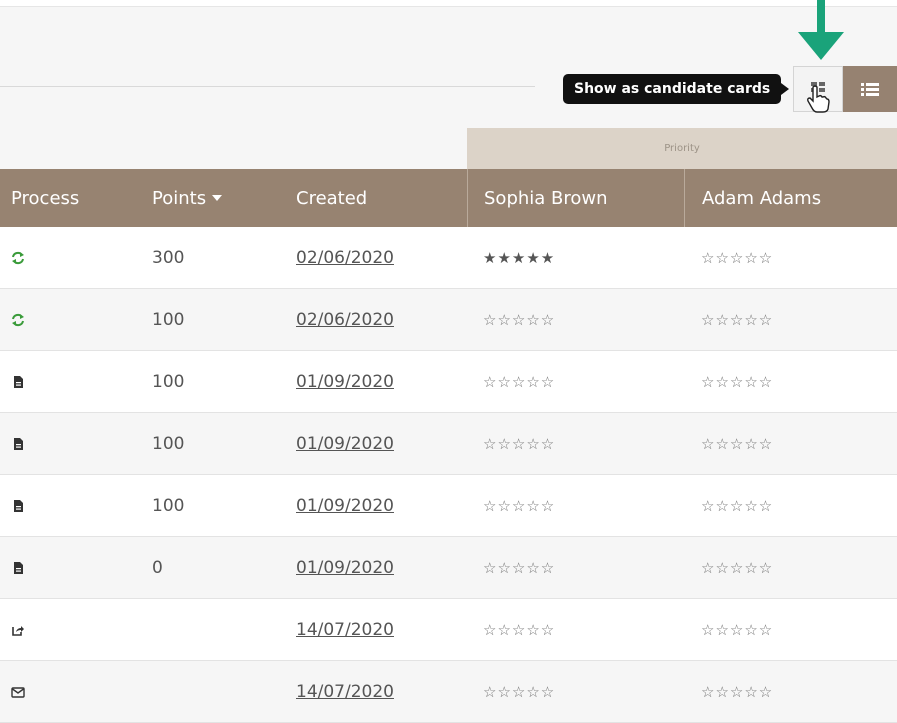 The height and width of the screenshot is (723, 897). Describe the element at coordinates (519, 258) in the screenshot. I see `star-rating-input: ★★★★★` at that location.